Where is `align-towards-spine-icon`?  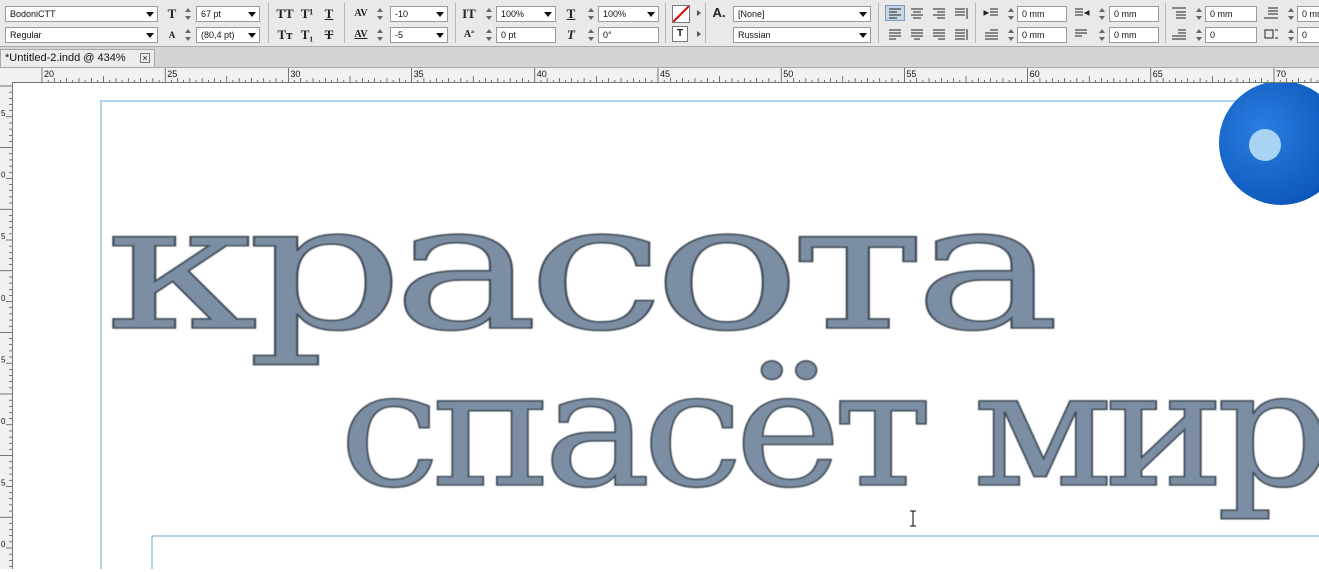
align-towards-spine-icon is located at coordinates (961, 13).